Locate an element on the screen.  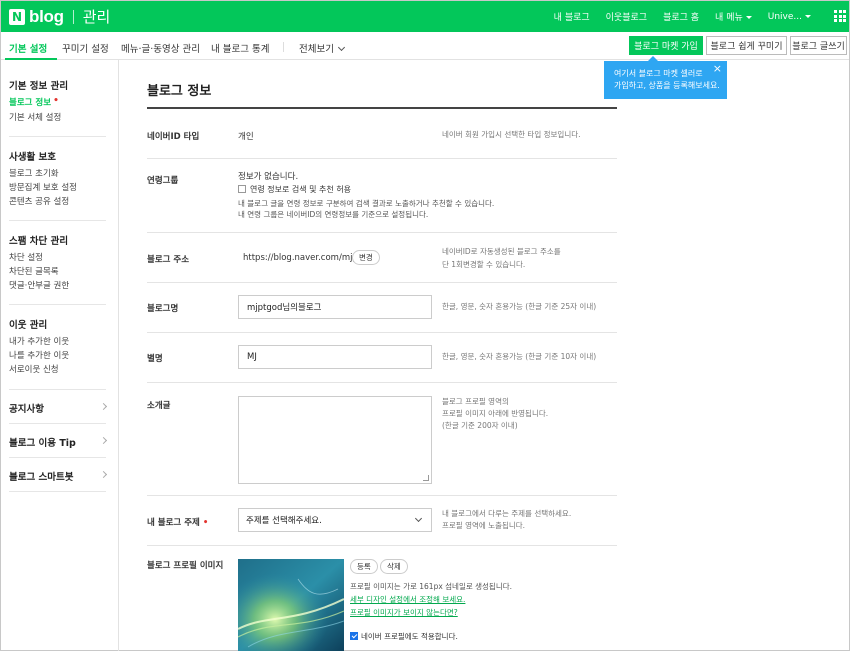
blog-address-hint-1: 네이버ID로 자동생성된 블로그 주소를 is located at coordinates (501, 251).